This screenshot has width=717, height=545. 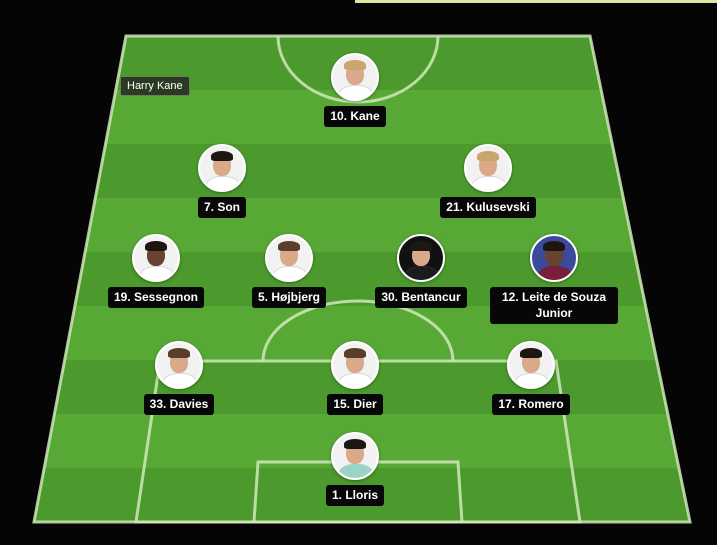 What do you see at coordinates (355, 116) in the screenshot?
I see `player-name-label: 10. Kane` at bounding box center [355, 116].